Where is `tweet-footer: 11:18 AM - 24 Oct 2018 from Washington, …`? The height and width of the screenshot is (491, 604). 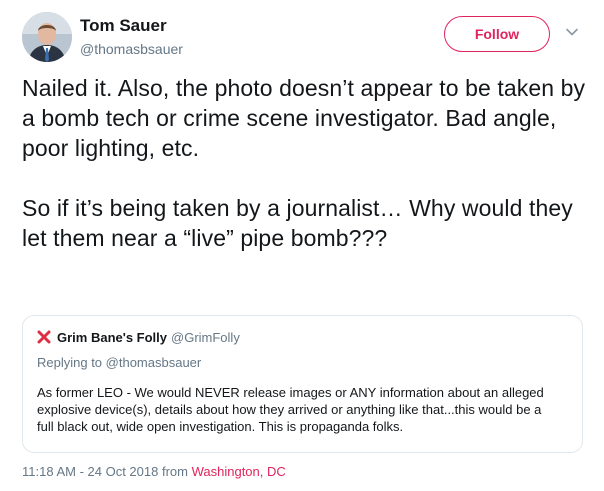 tweet-footer: 11:18 AM - 24 Oct 2018 from Washington, … is located at coordinates (154, 472).